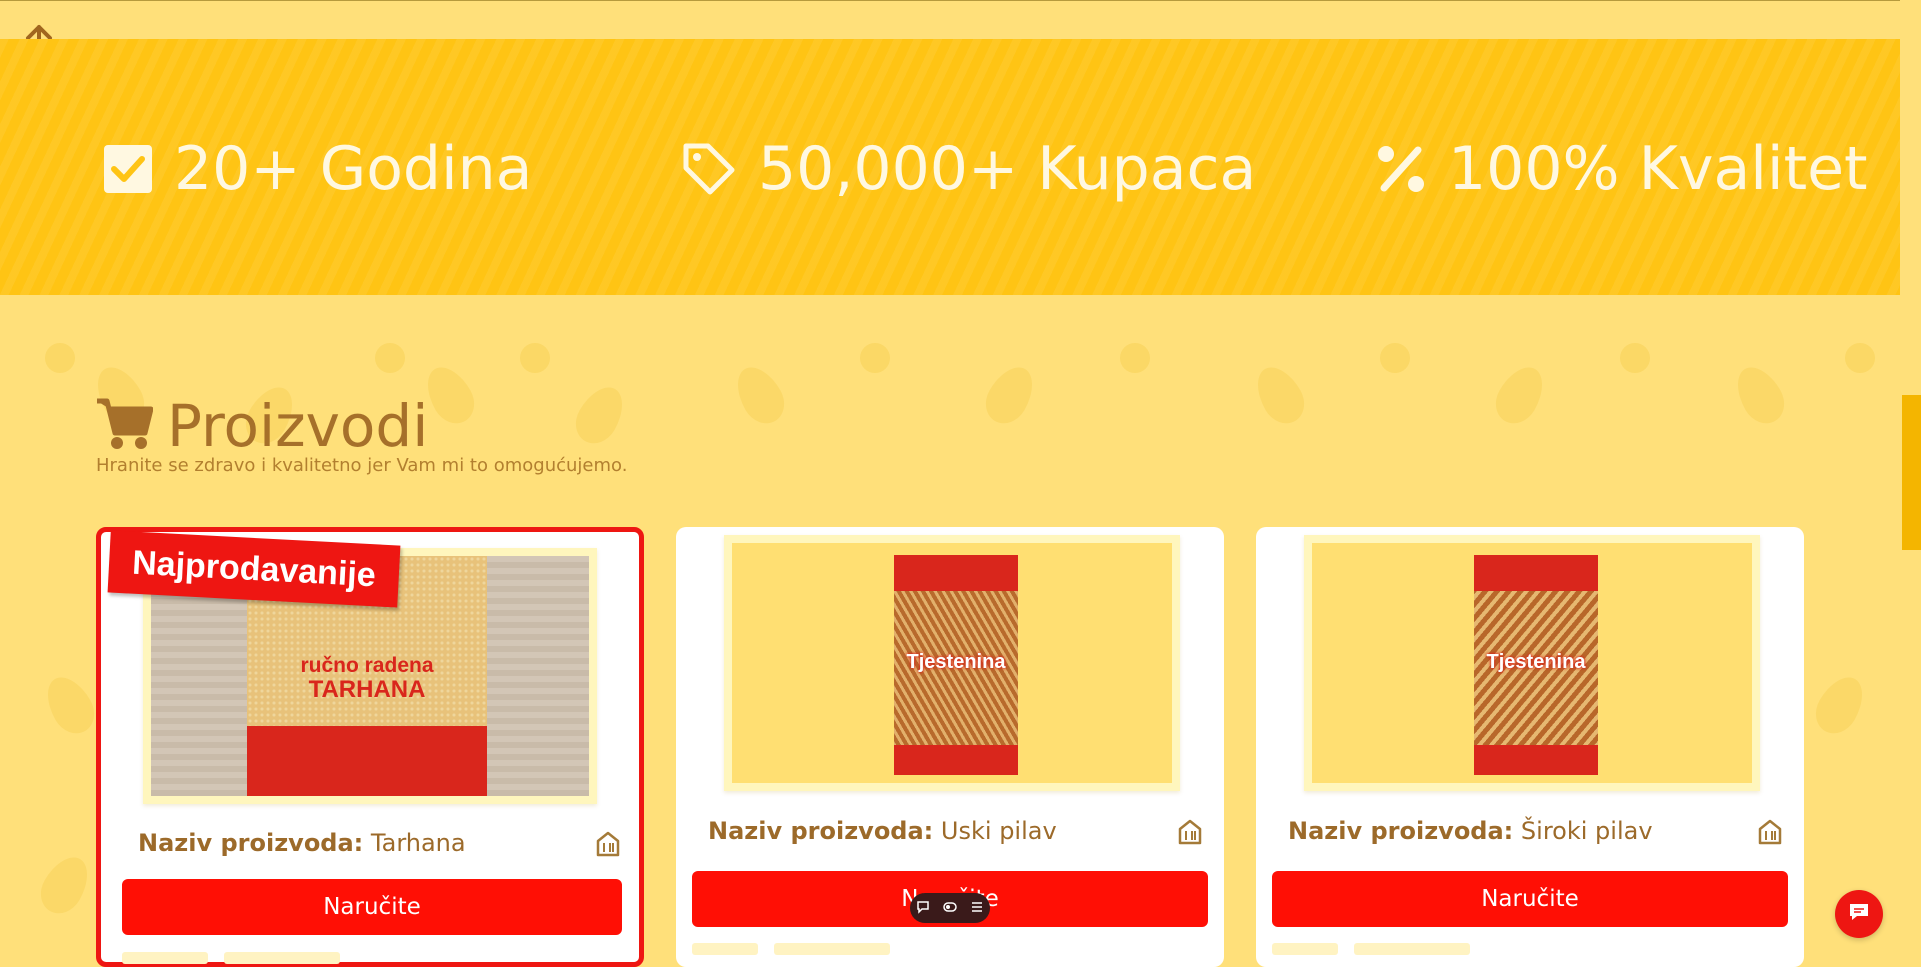 The image size is (1921, 967). I want to click on order-button-tarhana: Naručite, so click(372, 907).